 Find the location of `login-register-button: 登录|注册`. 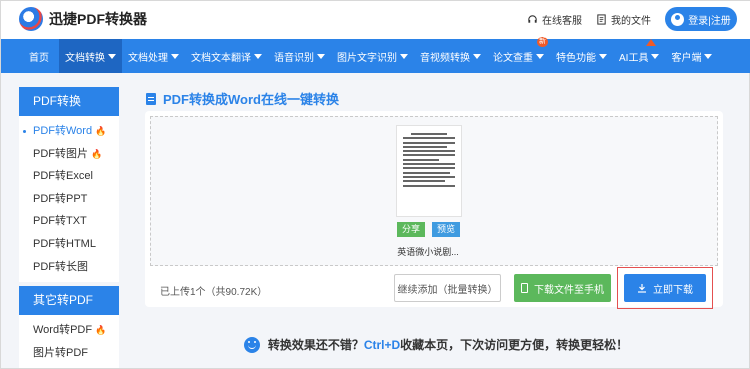

login-register-button: 登录|注册 is located at coordinates (701, 19).